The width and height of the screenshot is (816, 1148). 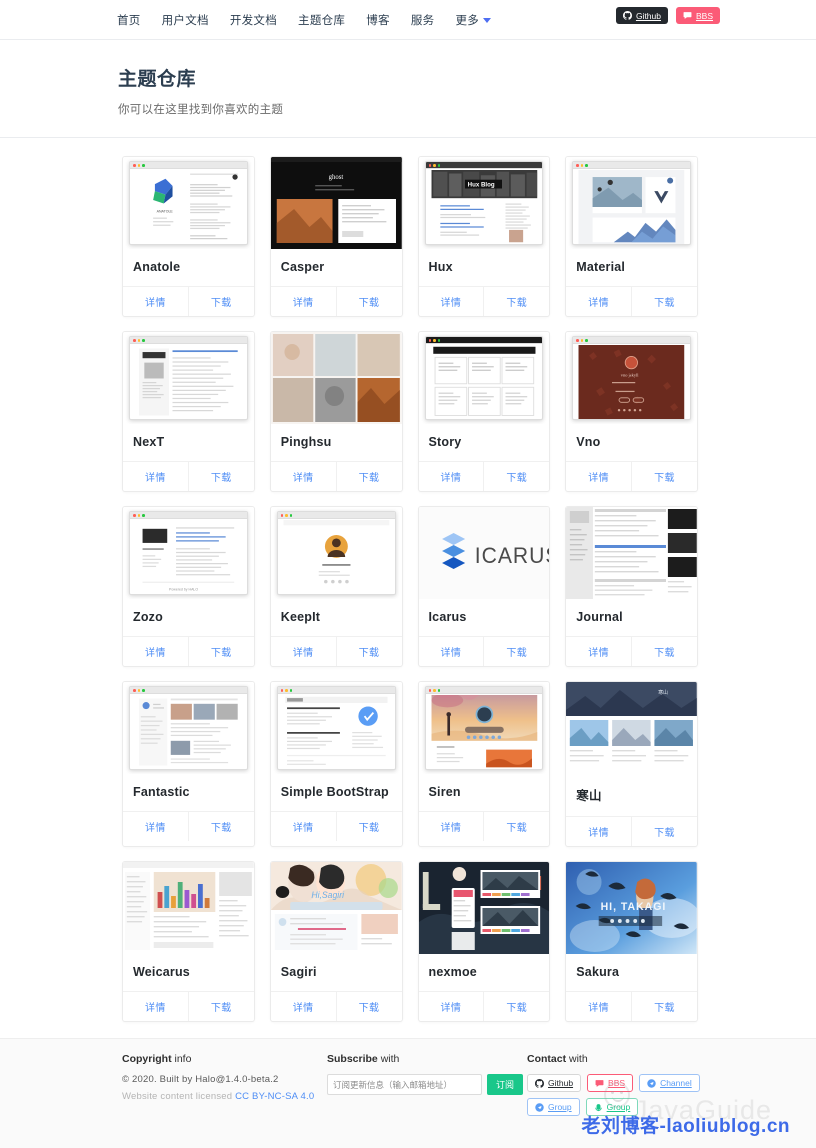 I want to click on contact-group-blue-button: Group, so click(x=553, y=1107).